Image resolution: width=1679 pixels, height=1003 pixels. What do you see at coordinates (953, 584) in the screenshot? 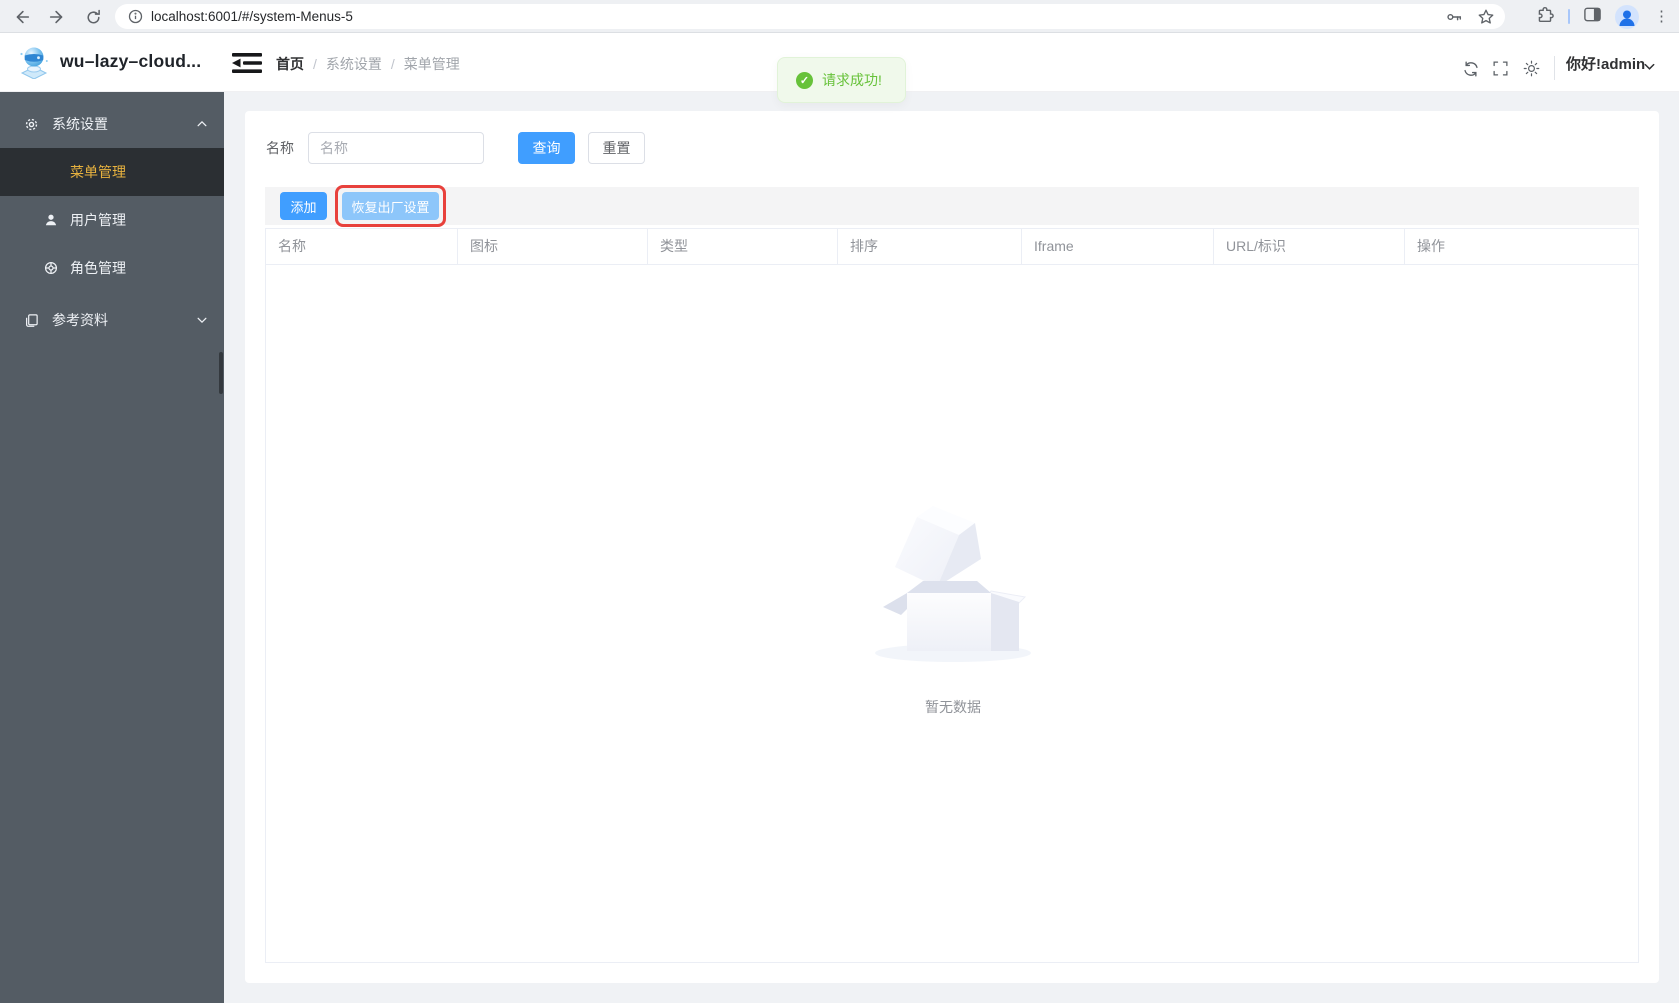
I see `empty-box-illustration` at bounding box center [953, 584].